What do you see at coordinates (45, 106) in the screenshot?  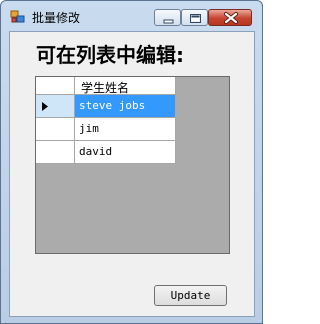 I see `current-row-arrow-icon` at bounding box center [45, 106].